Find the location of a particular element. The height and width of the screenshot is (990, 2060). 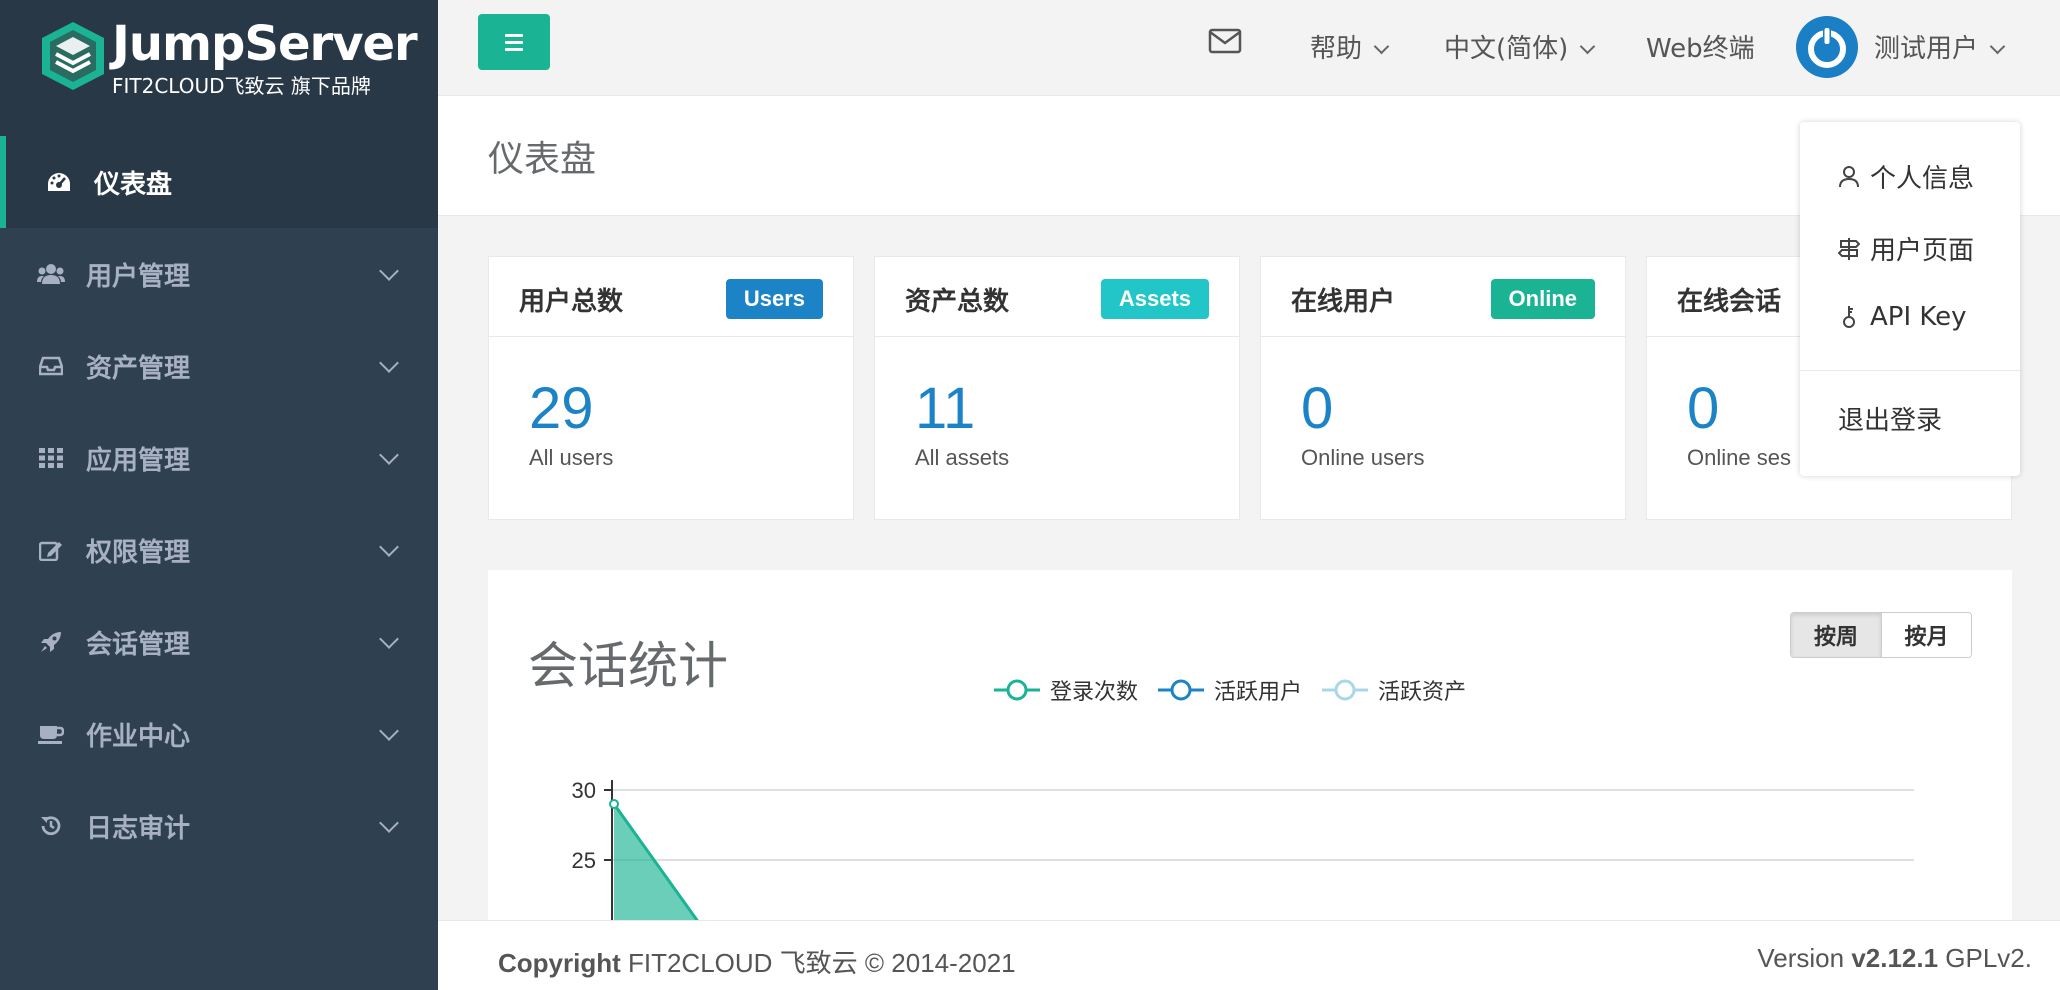

copyright-label: Copyright is located at coordinates (559, 963).